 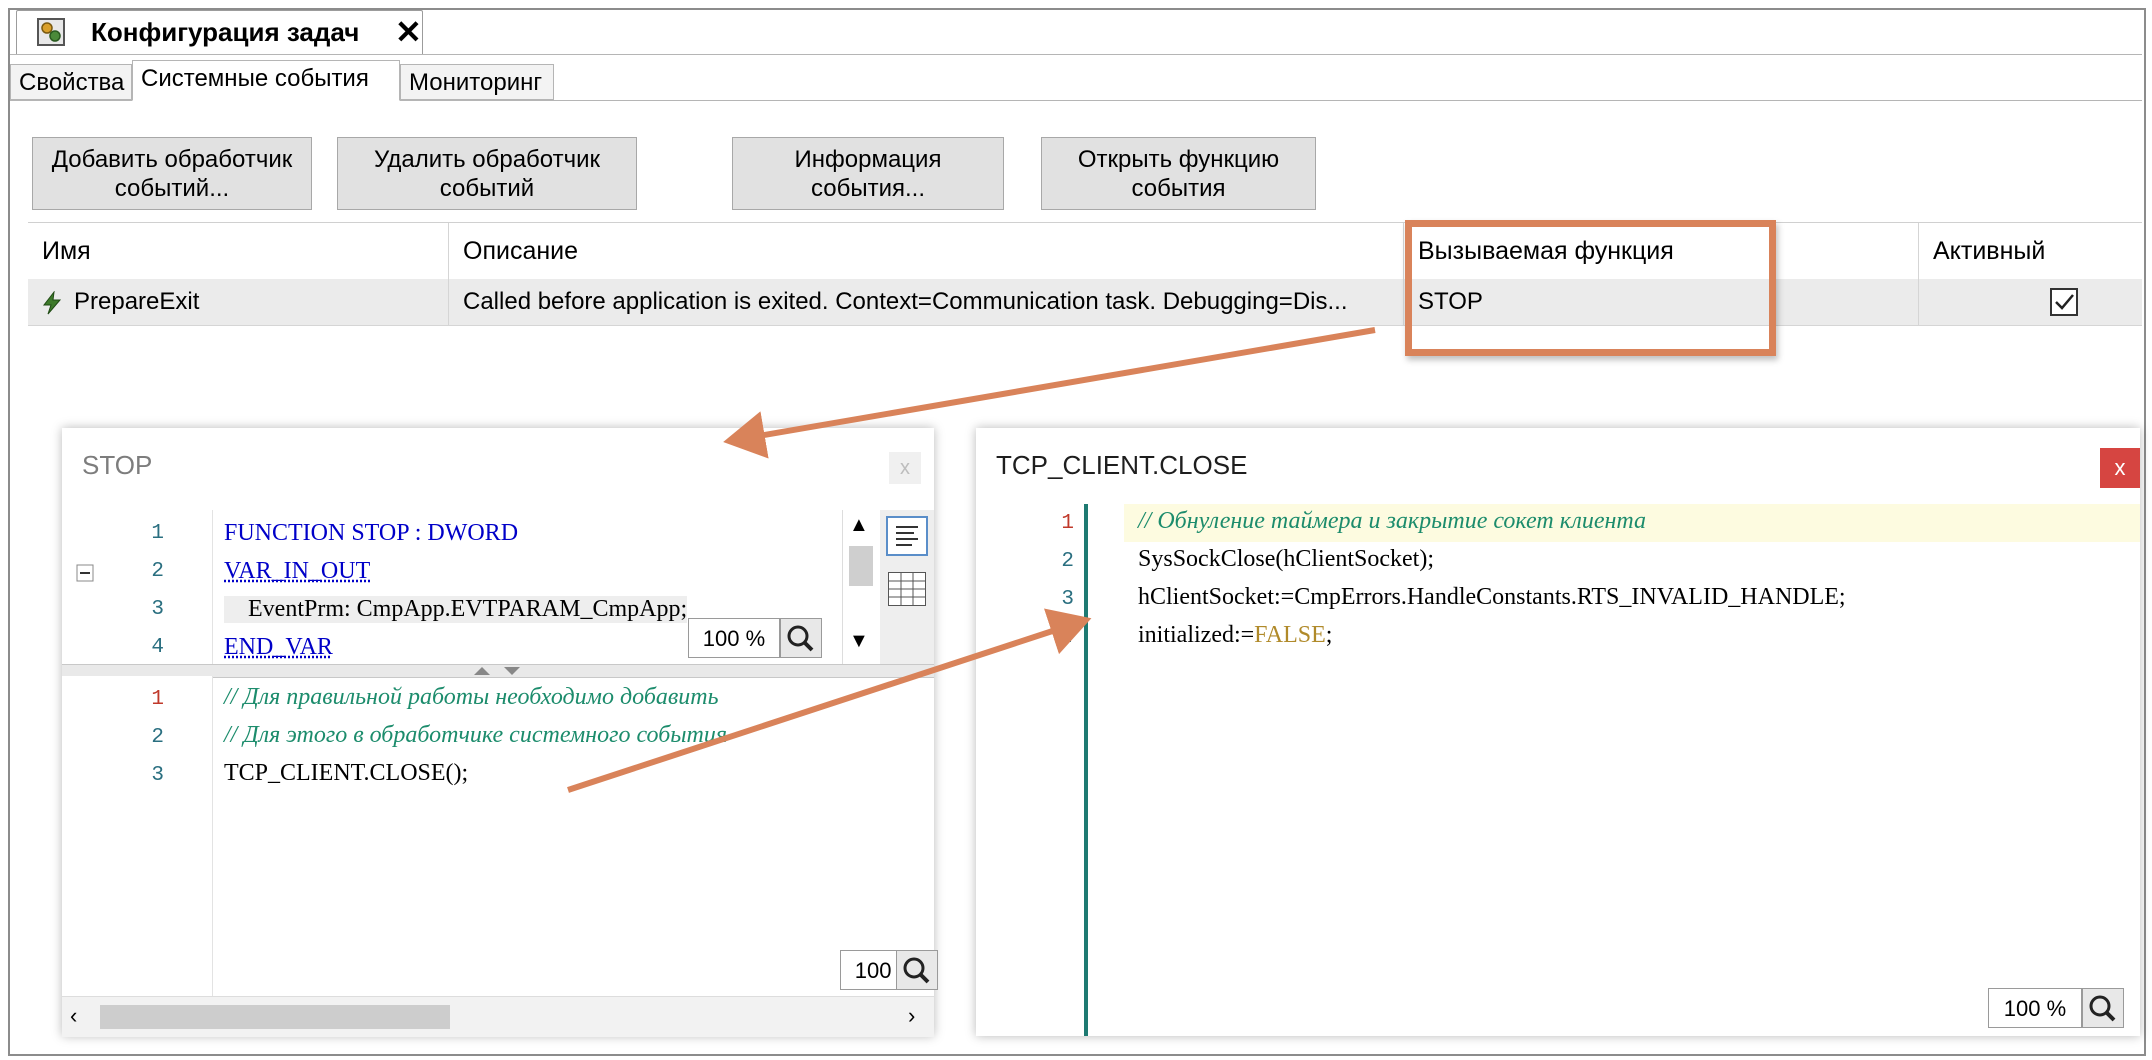 What do you see at coordinates (297, 571) in the screenshot?
I see `code-line: VAR_IN_OUT` at bounding box center [297, 571].